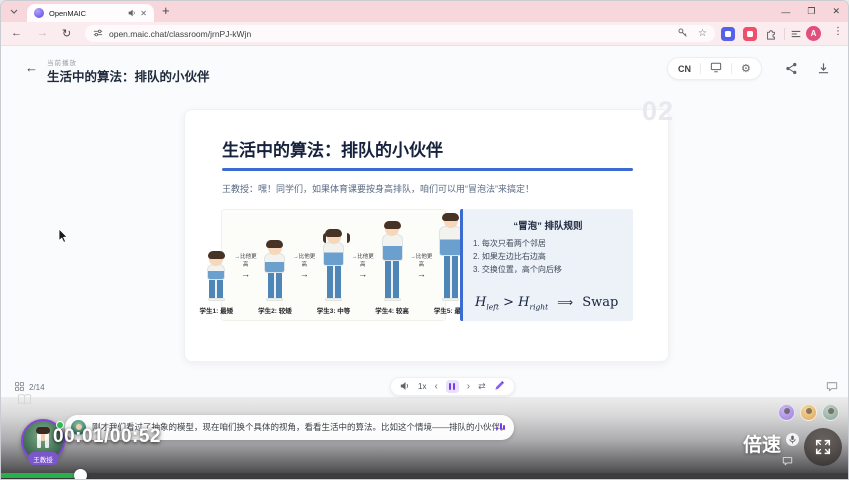 The width and height of the screenshot is (849, 480). I want to click on pause-button, so click(452, 386).